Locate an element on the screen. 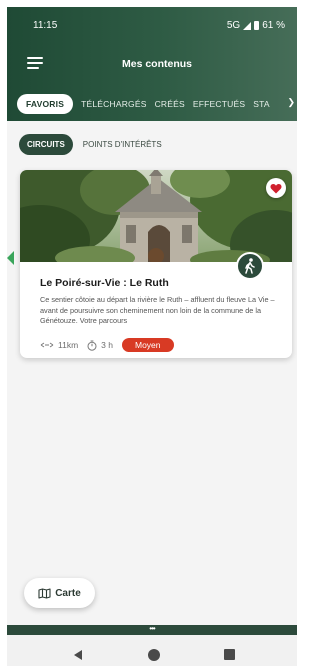  circuit-photo is located at coordinates (156, 216).